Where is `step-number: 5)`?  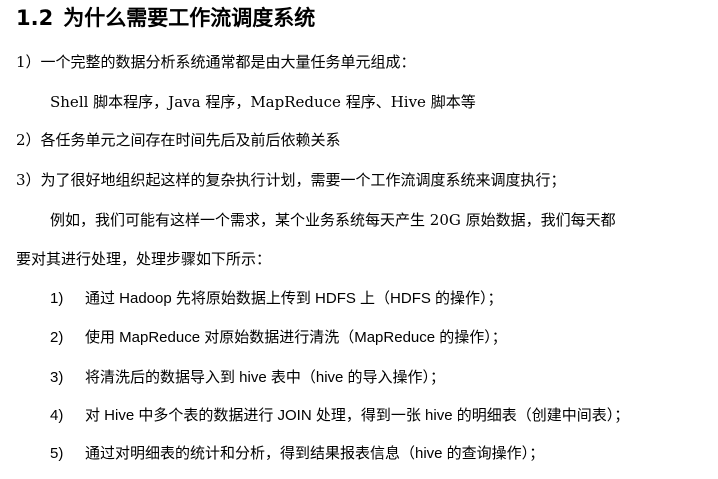 step-number: 5) is located at coordinates (57, 453).